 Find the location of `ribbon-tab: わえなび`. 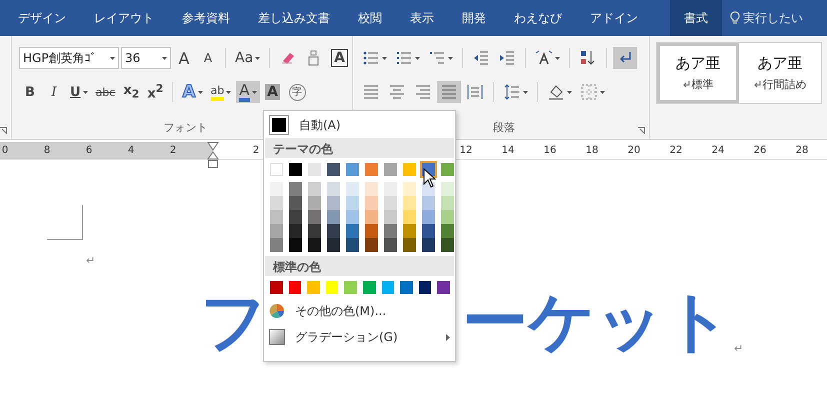

ribbon-tab: わえなび is located at coordinates (538, 18).